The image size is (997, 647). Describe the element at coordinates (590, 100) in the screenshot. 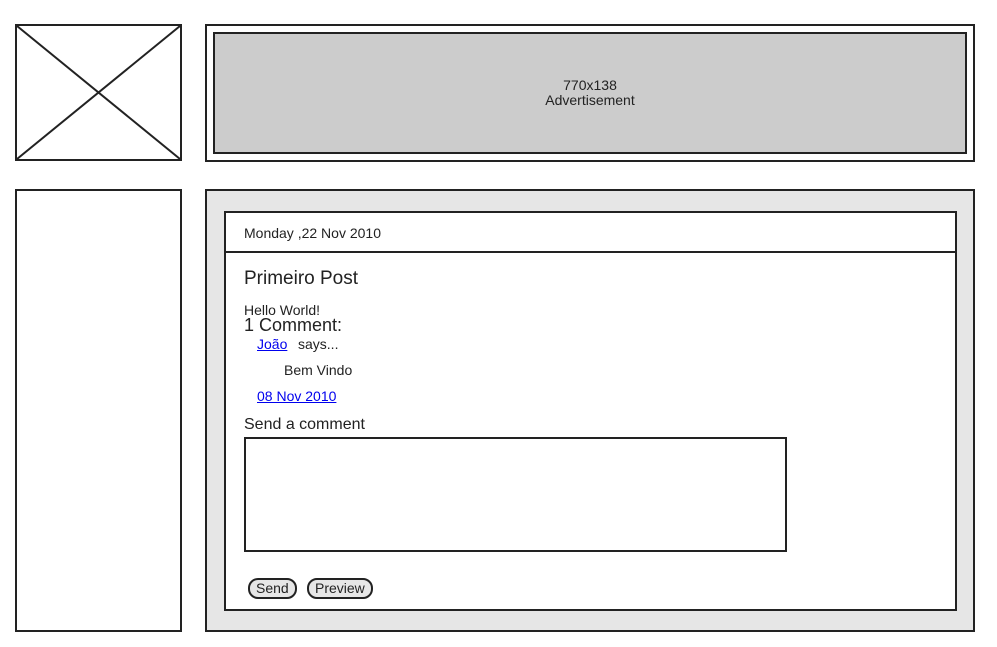

I see `ad-label: Advertisement` at that location.